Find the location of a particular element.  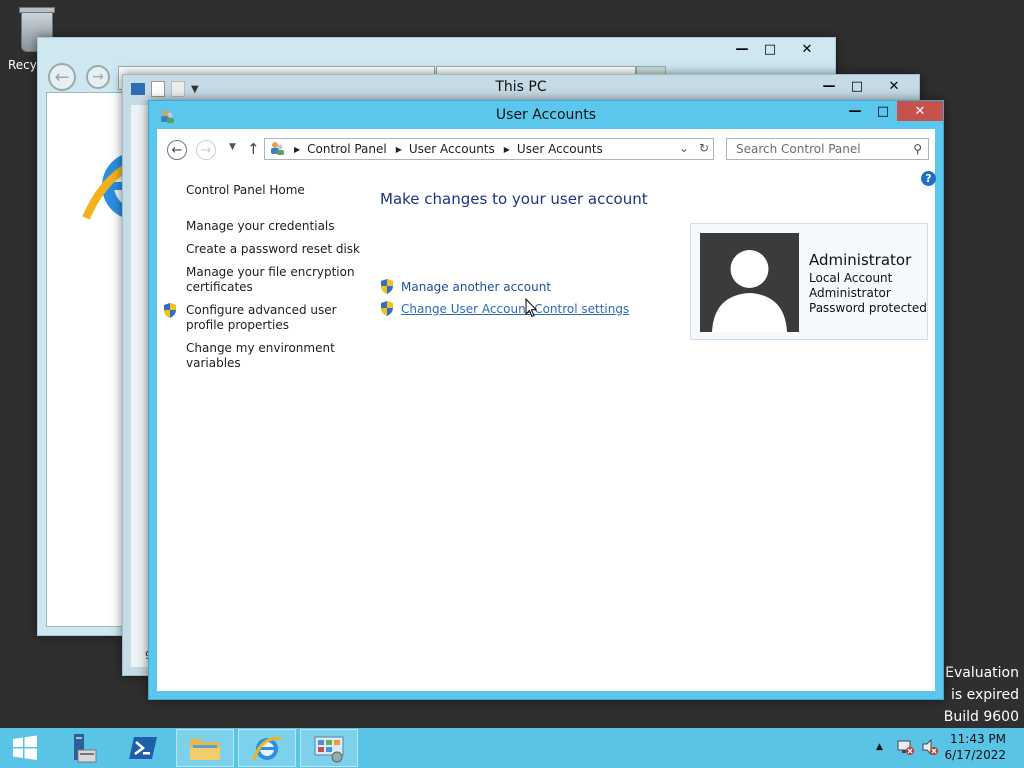

internet-explorer-icon is located at coordinates (267, 749).